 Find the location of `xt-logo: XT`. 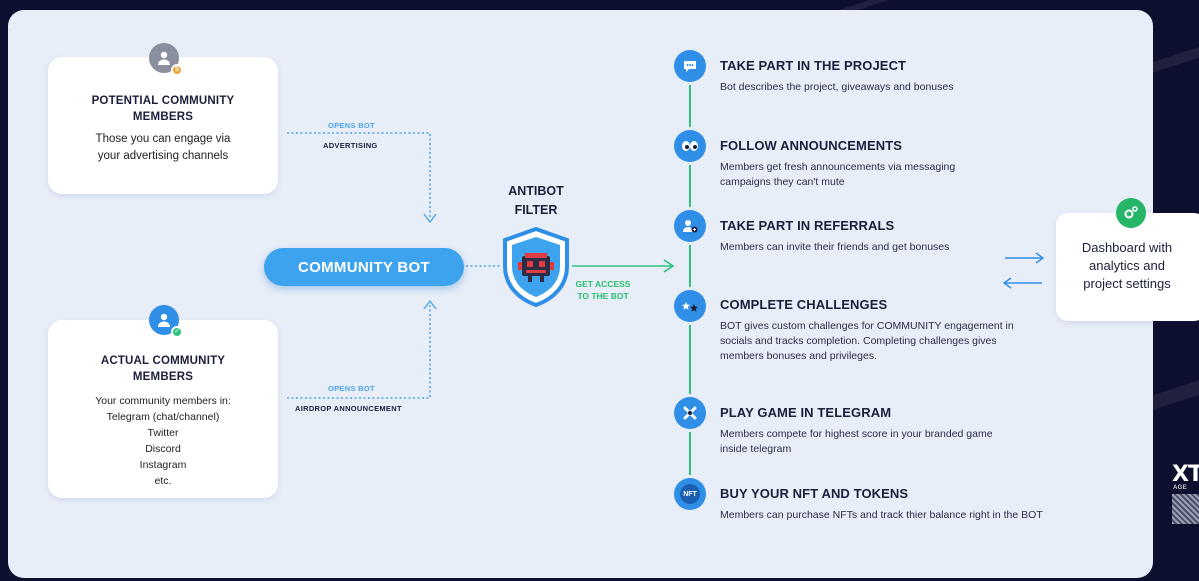

xt-logo: XT is located at coordinates (1185, 474).